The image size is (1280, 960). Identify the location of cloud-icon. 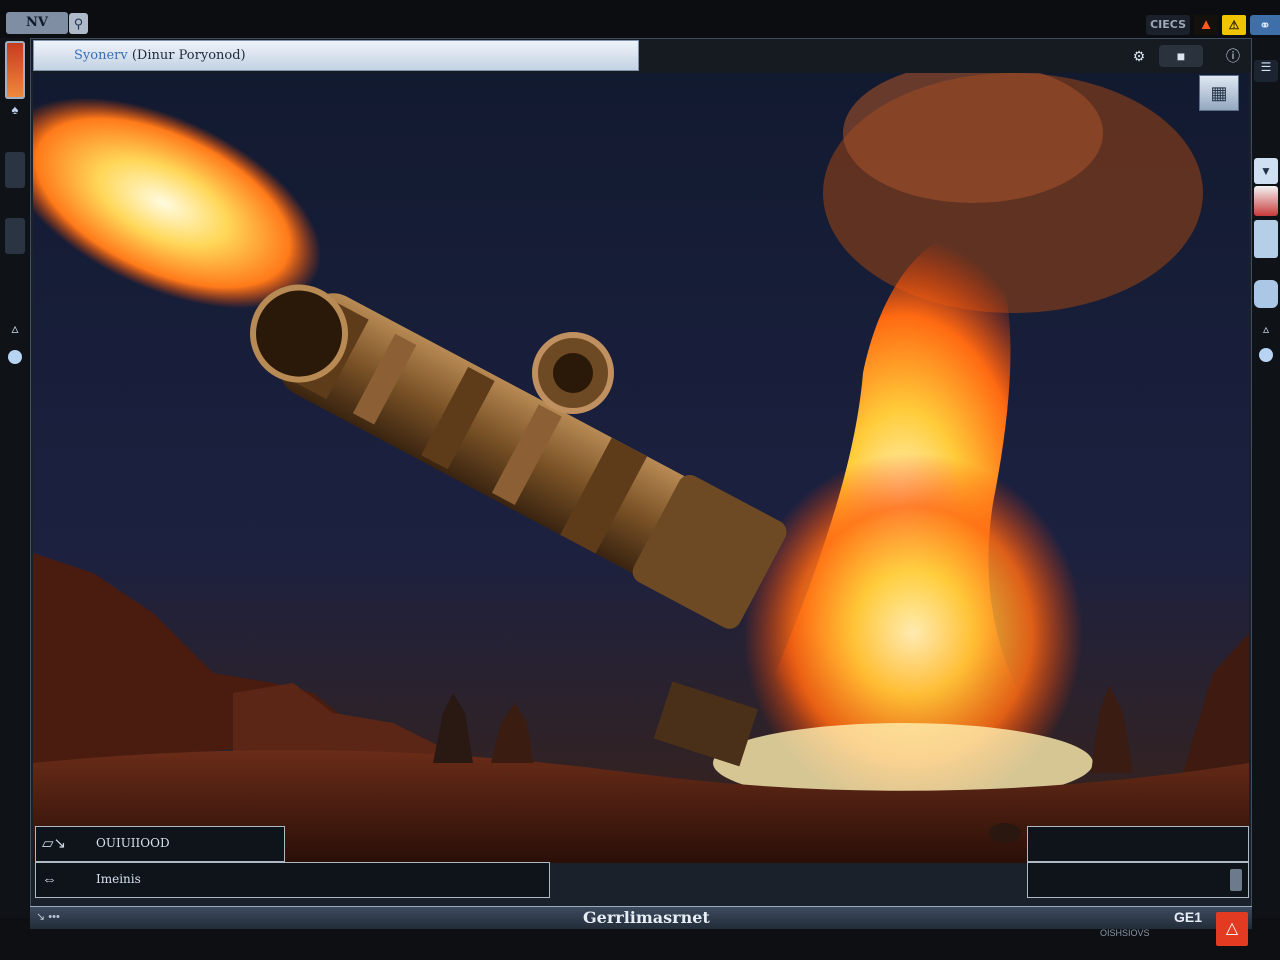
(1266, 294).